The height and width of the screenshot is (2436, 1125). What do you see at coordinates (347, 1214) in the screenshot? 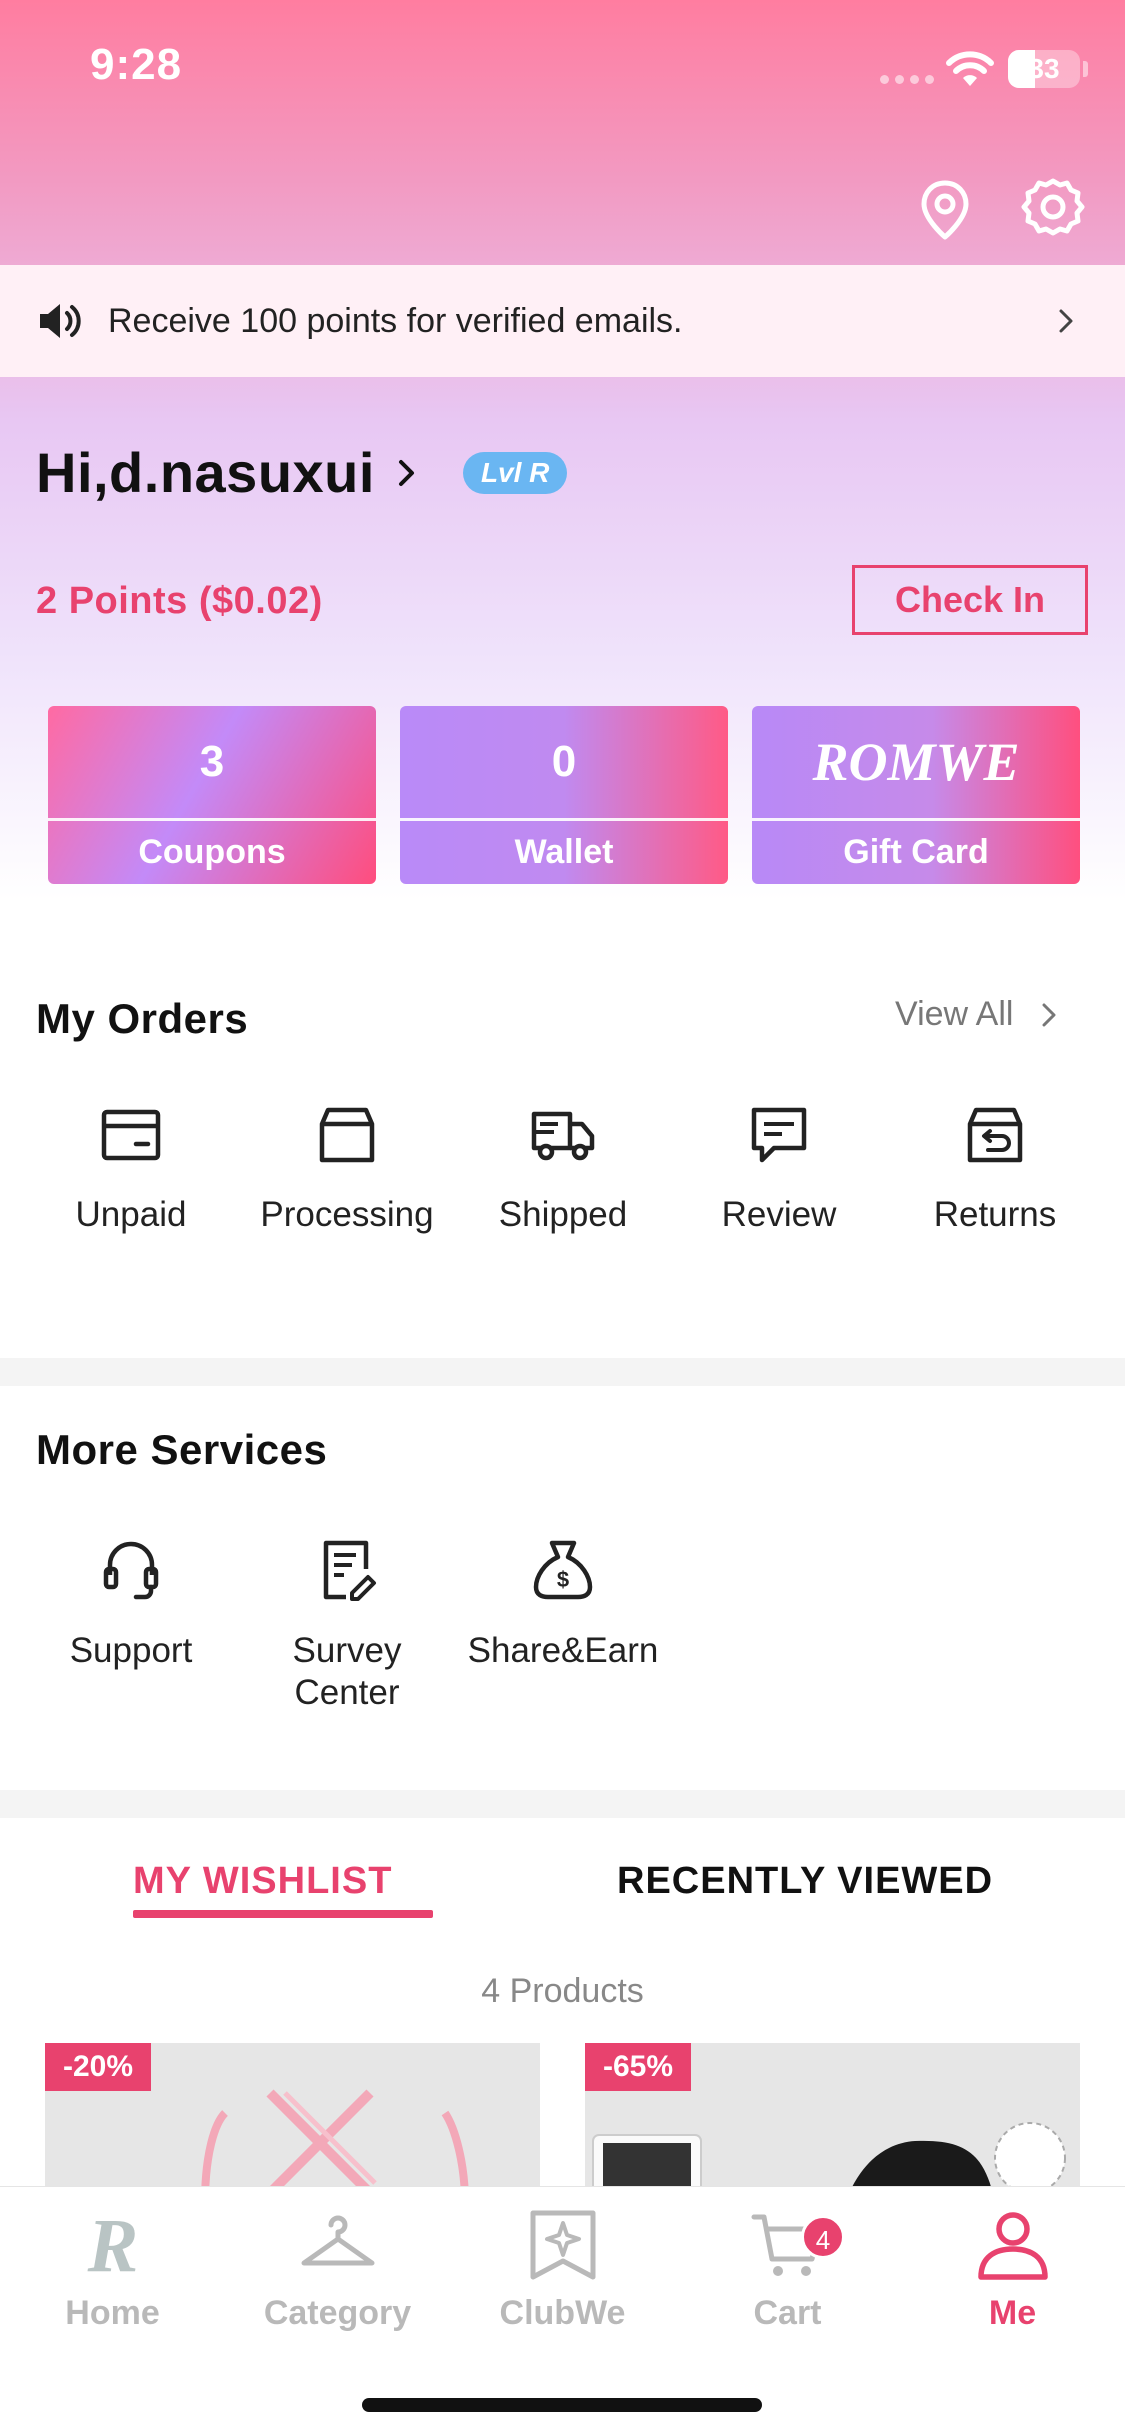
I see `order-processing-label: Processing` at bounding box center [347, 1214].